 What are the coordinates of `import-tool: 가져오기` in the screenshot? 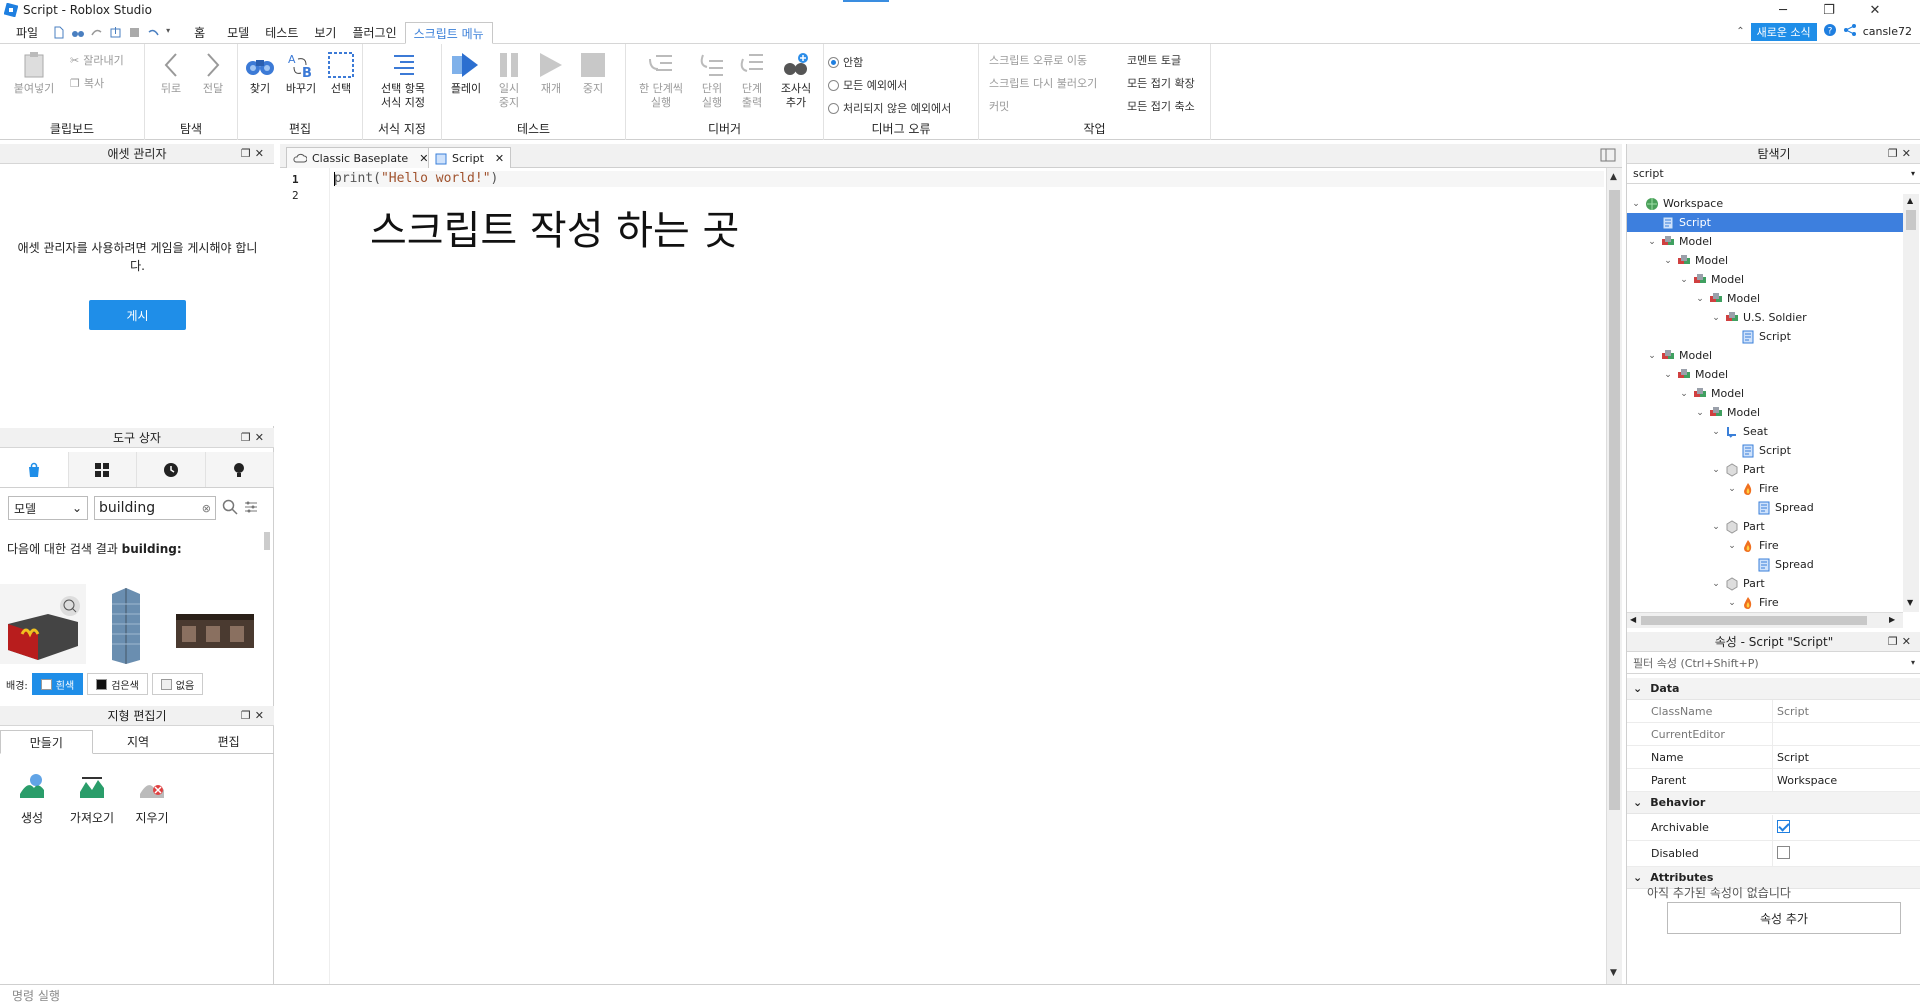 It's located at (92, 799).